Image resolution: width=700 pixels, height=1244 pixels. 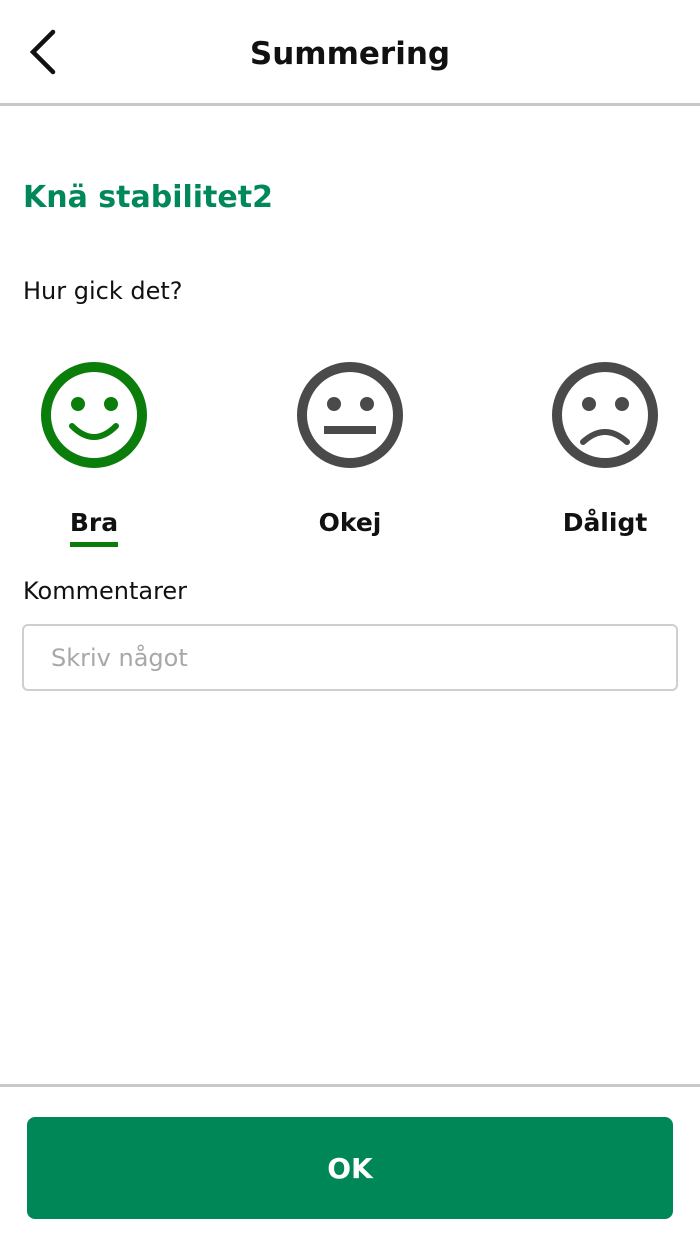 What do you see at coordinates (350, 657) in the screenshot?
I see `comment-input` at bounding box center [350, 657].